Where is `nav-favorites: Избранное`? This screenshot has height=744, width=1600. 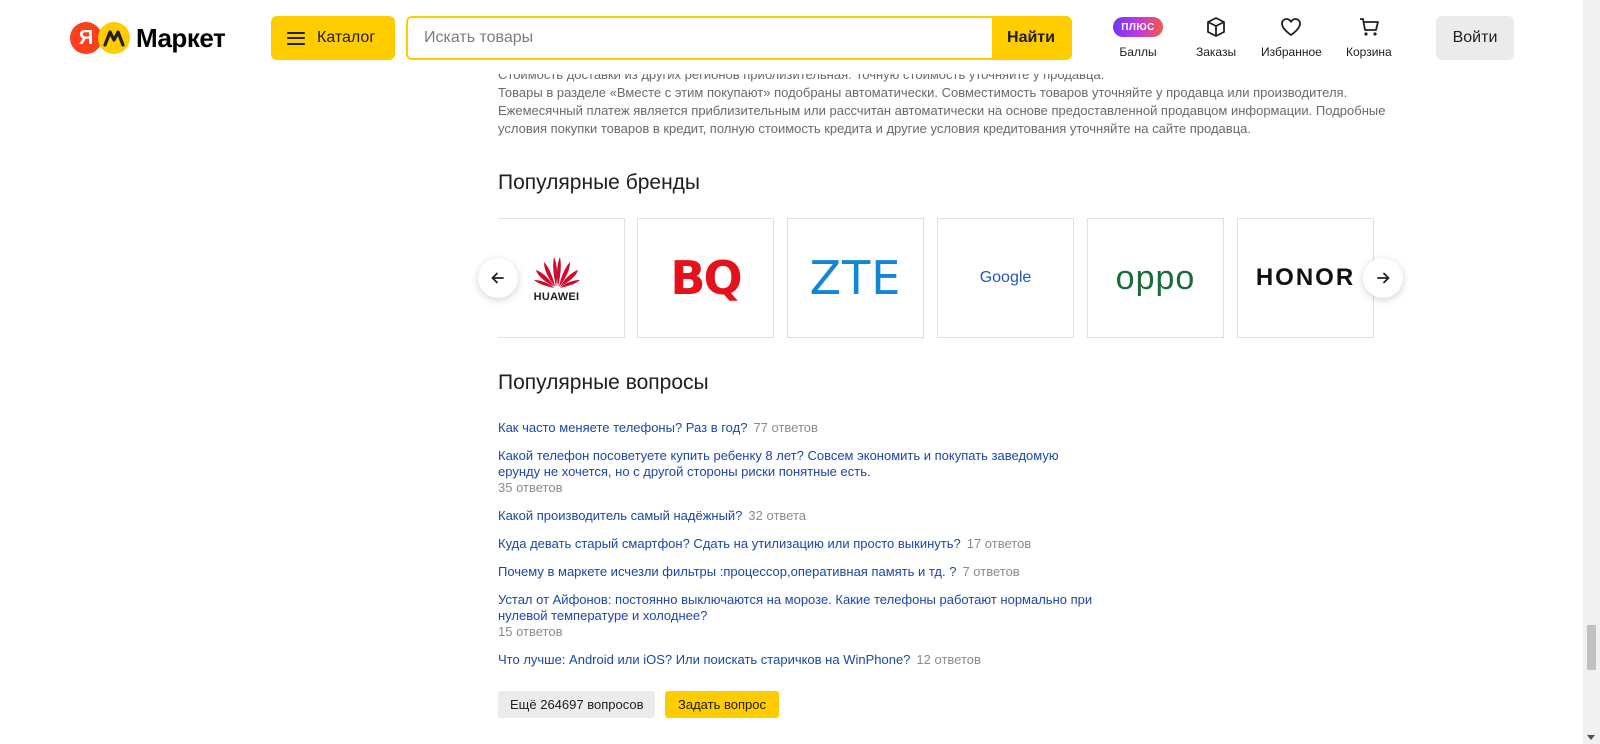
nav-favorites: Избранное is located at coordinates (1291, 36).